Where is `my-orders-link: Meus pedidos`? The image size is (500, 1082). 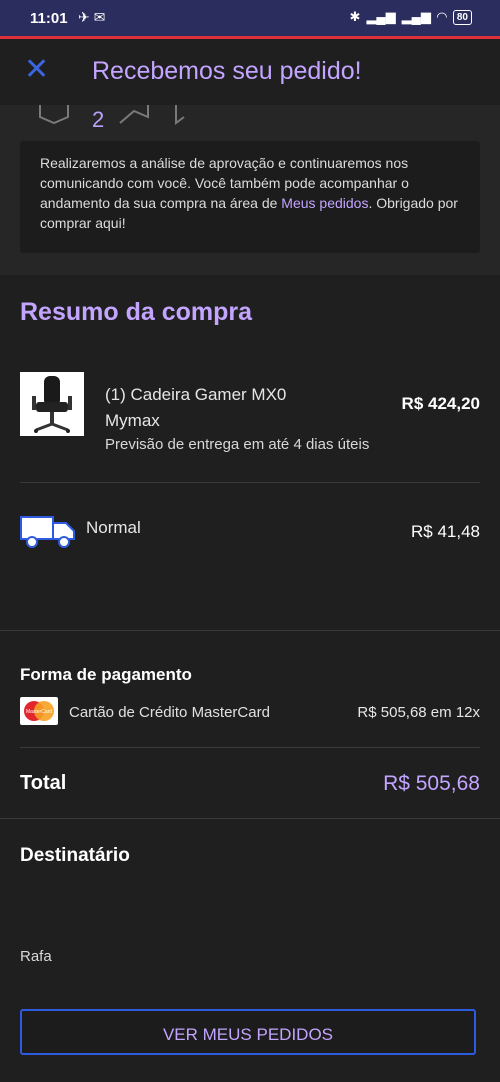
my-orders-link: Meus pedidos is located at coordinates (324, 203).